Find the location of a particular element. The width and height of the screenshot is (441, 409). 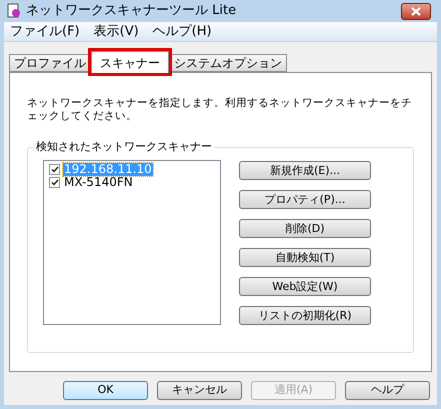

action-button: リストの初期化(R) is located at coordinates (305, 315).